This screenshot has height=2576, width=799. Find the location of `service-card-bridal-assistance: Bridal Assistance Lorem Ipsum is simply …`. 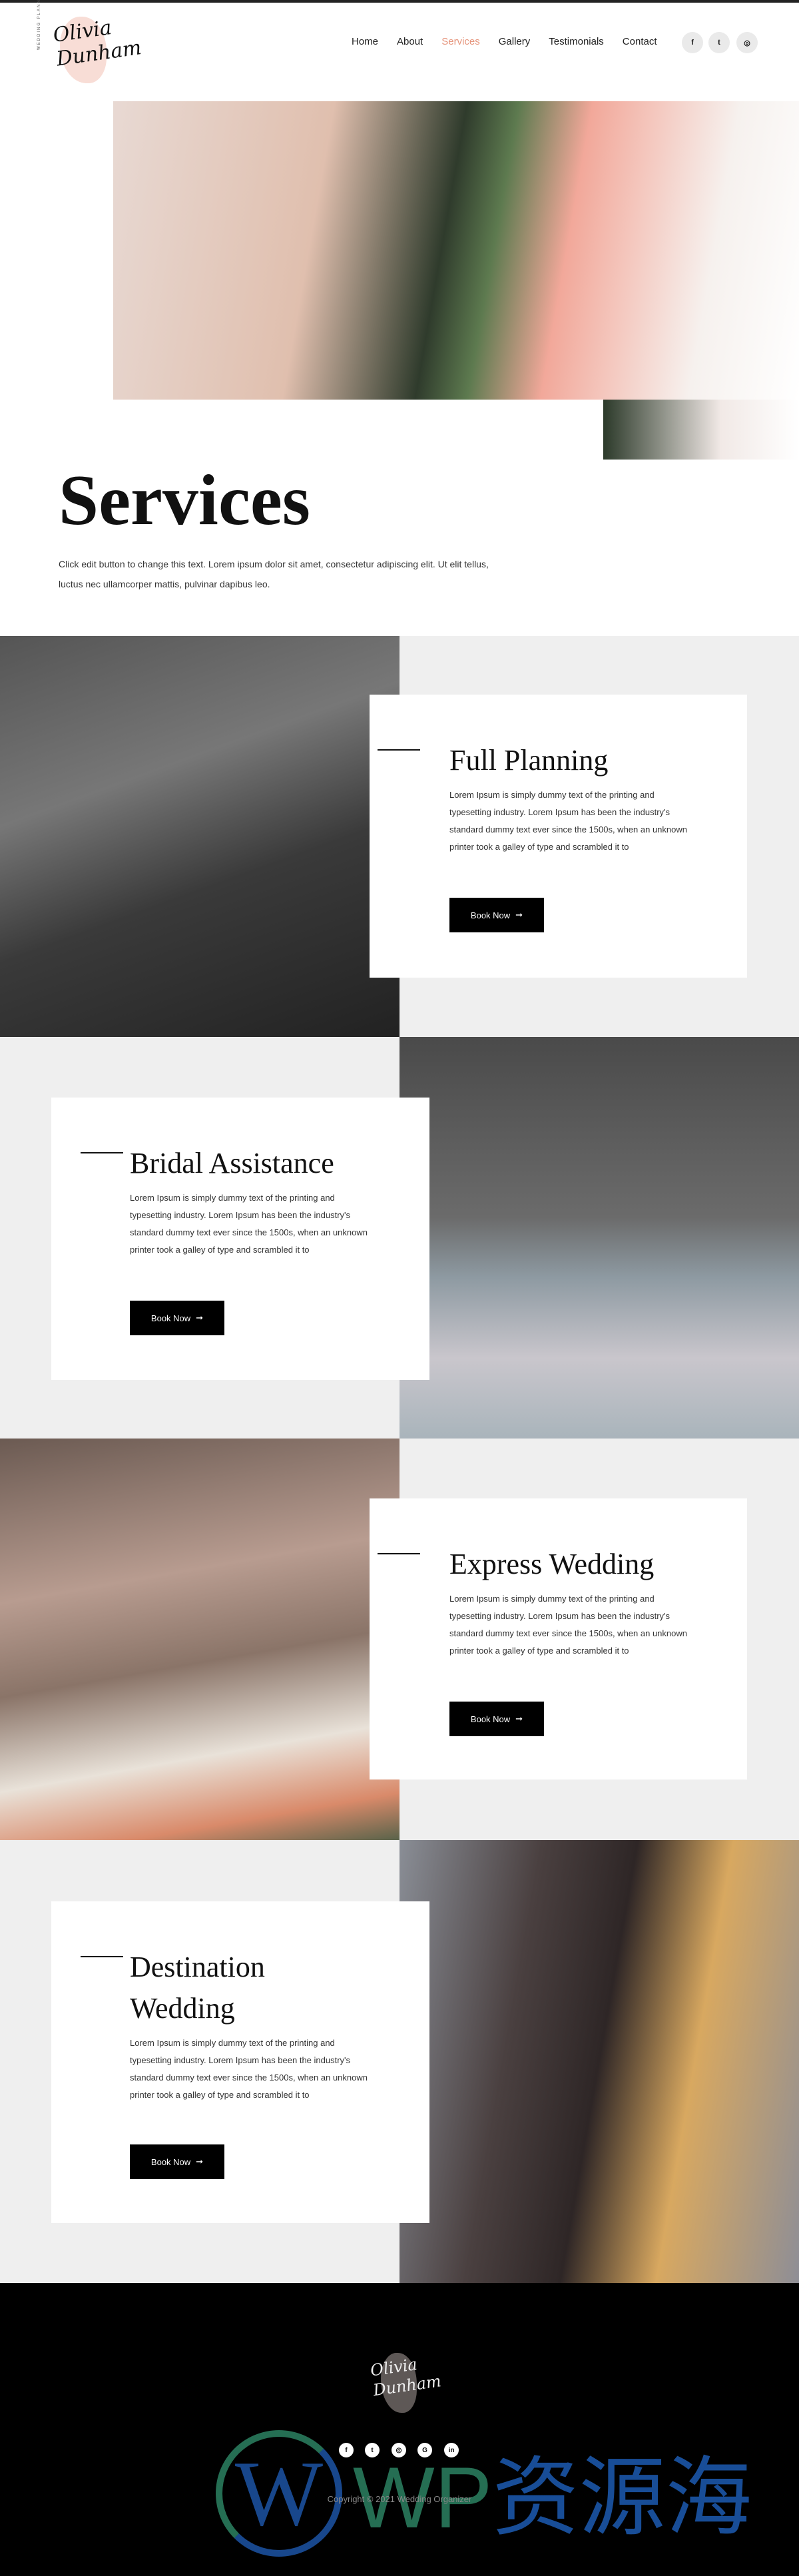

service-card-bridal-assistance: Bridal Assistance Lorem Ipsum is simply … is located at coordinates (240, 1239).